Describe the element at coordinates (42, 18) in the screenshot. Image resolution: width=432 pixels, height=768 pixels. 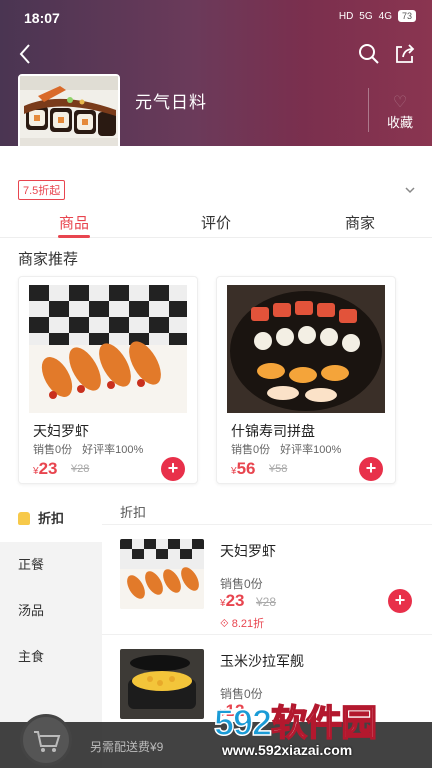
I see `status-time: 18:07` at that location.